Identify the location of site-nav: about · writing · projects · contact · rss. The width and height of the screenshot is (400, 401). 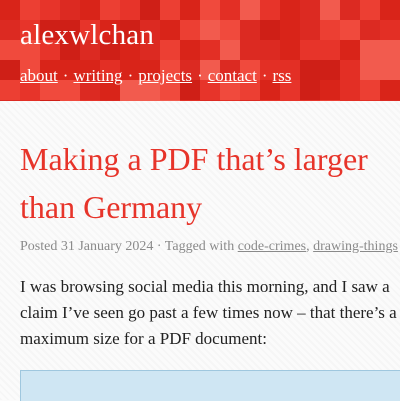
(155, 76).